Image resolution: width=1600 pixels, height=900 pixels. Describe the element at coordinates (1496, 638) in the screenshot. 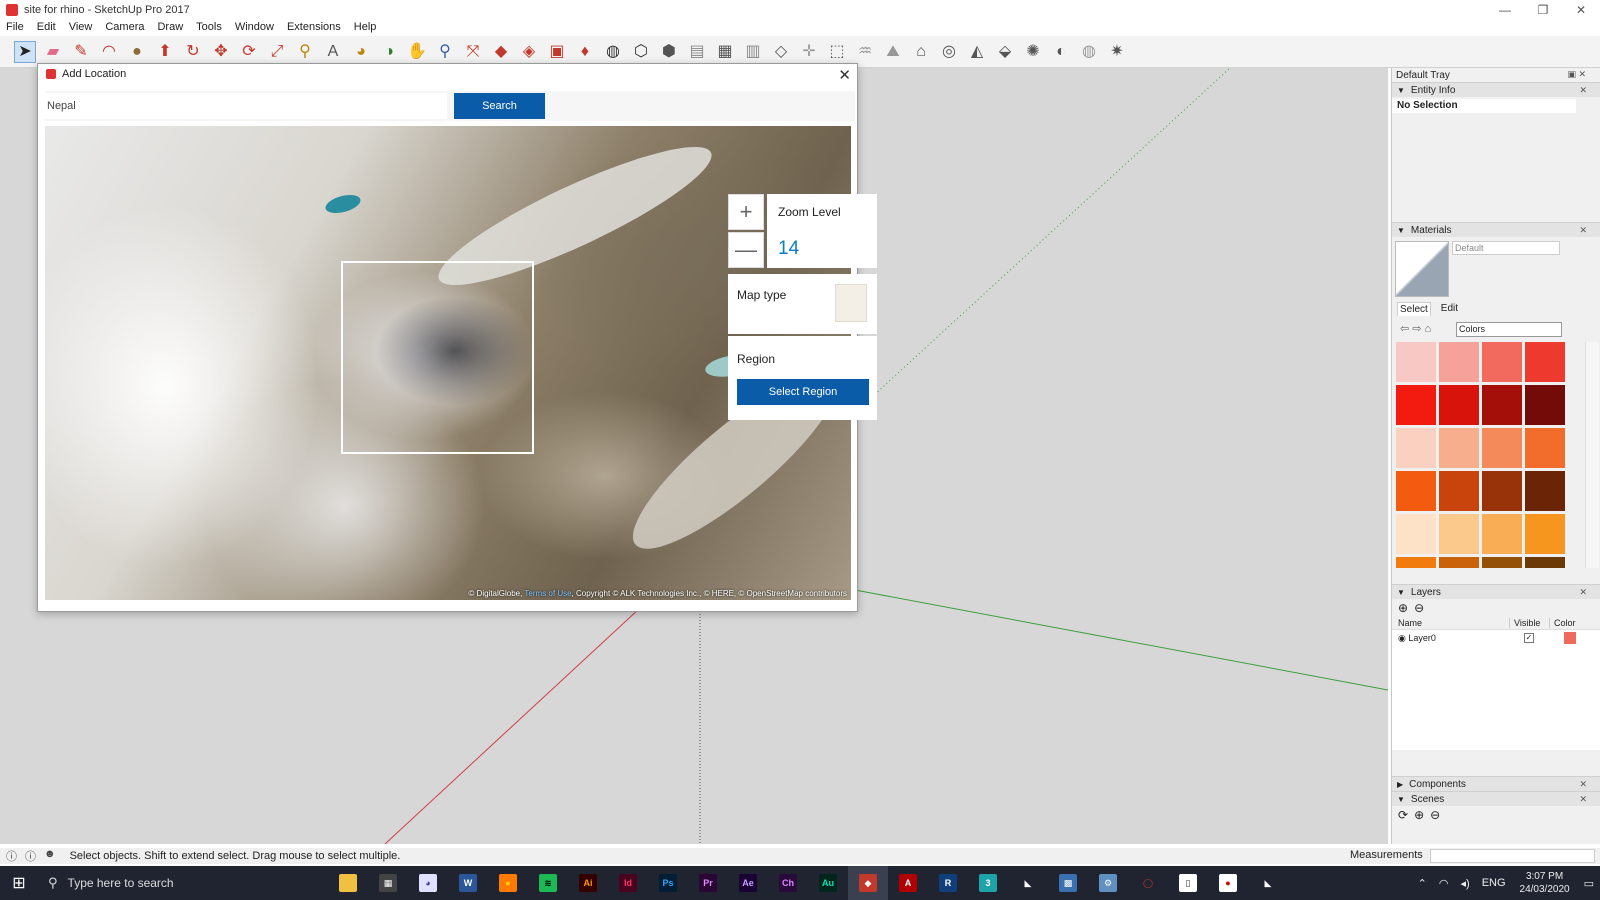

I see `layer-row: ◉ Layer0 ✓` at that location.